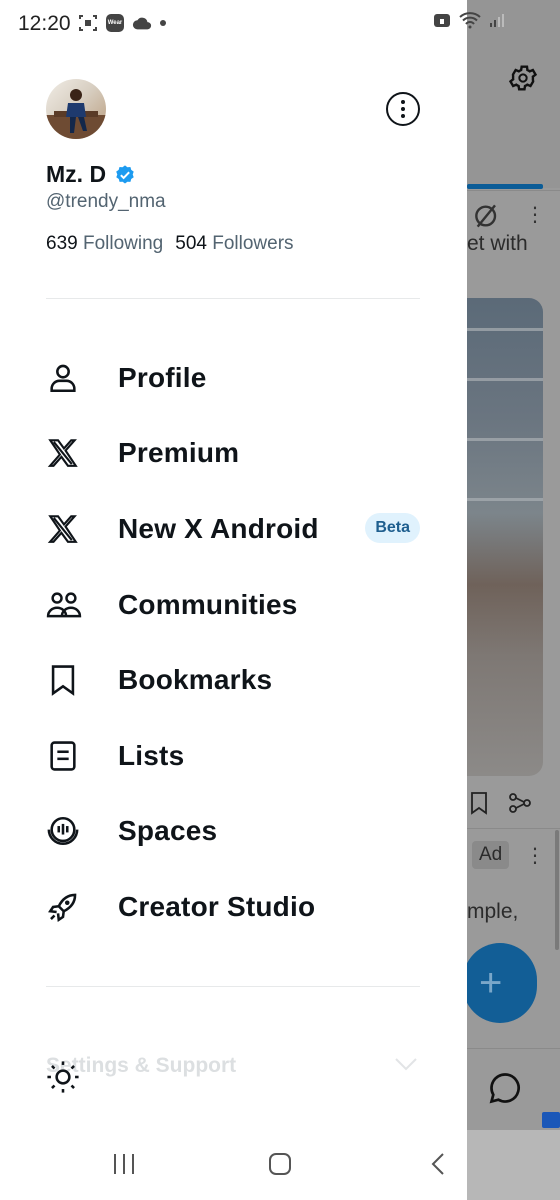 The width and height of the screenshot is (560, 1200). I want to click on background-tab-indicator, so click(505, 186).